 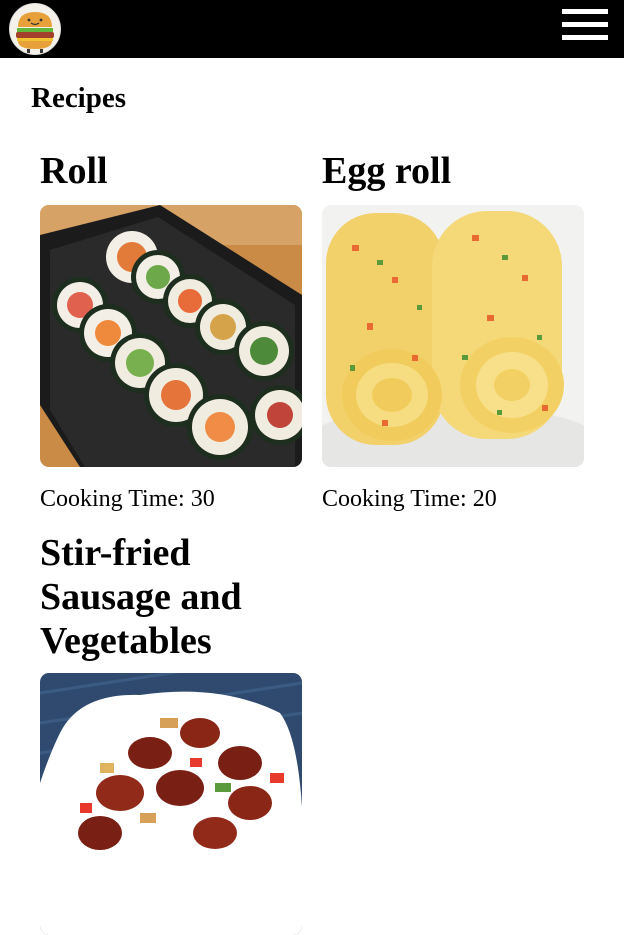 What do you see at coordinates (409, 499) in the screenshot?
I see `cooking-time: Cooking Time: 20` at bounding box center [409, 499].